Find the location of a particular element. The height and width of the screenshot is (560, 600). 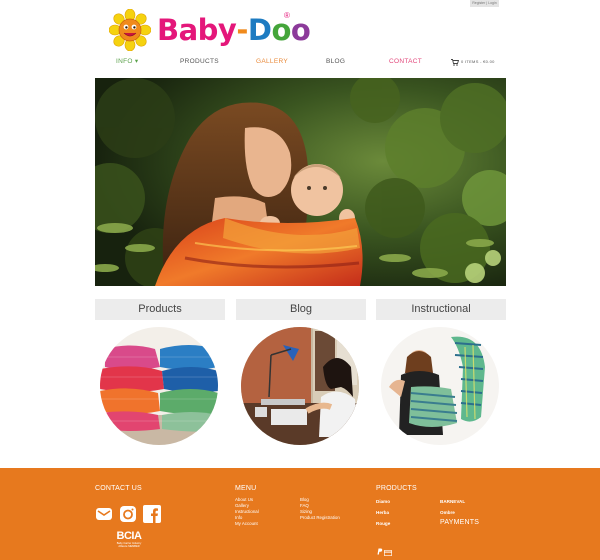

footer-link-product-registration: Product Registration is located at coordinates (320, 518).